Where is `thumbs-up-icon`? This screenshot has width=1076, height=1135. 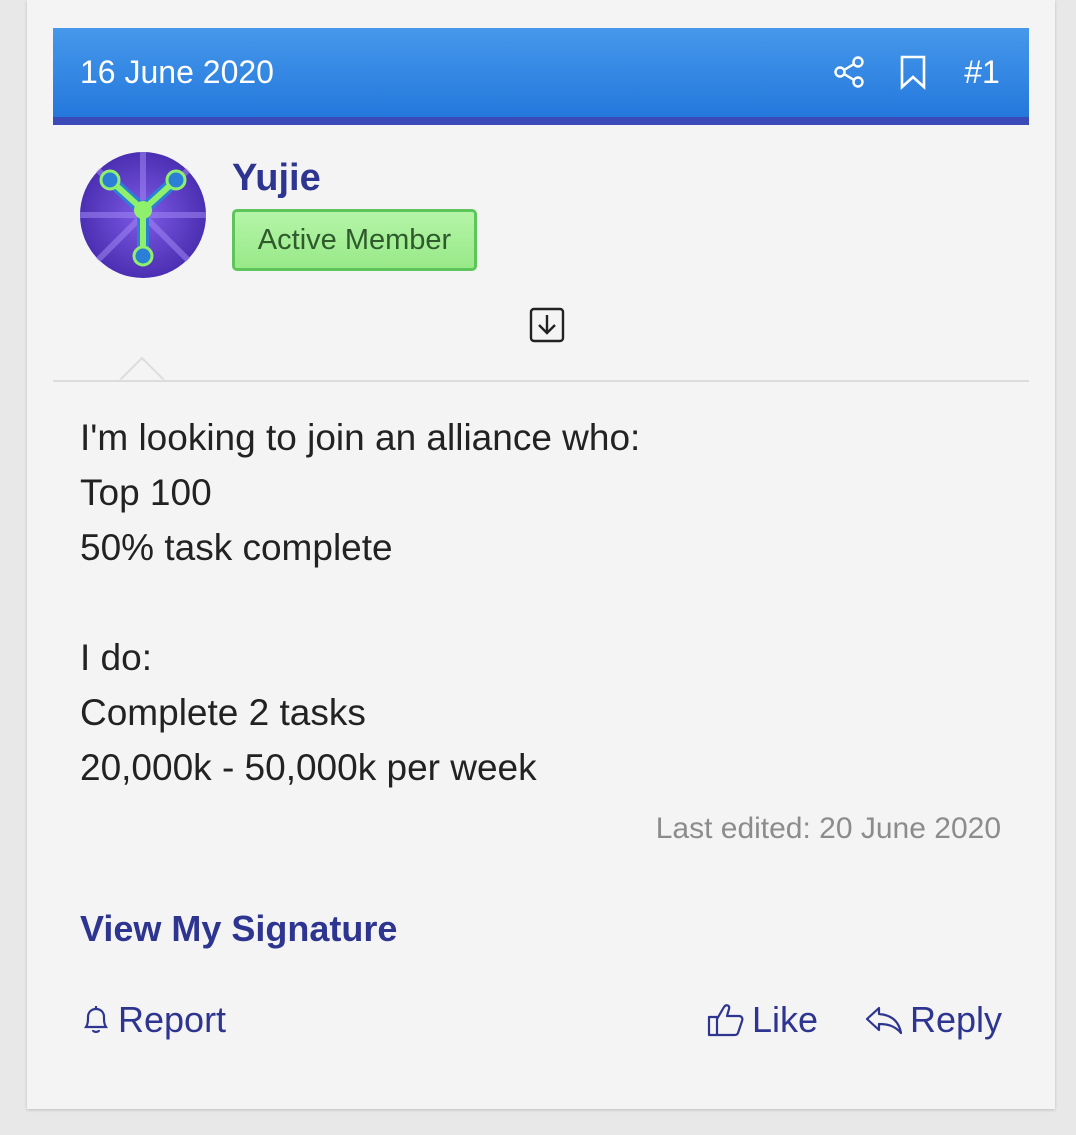
thumbs-up-icon is located at coordinates (725, 1020).